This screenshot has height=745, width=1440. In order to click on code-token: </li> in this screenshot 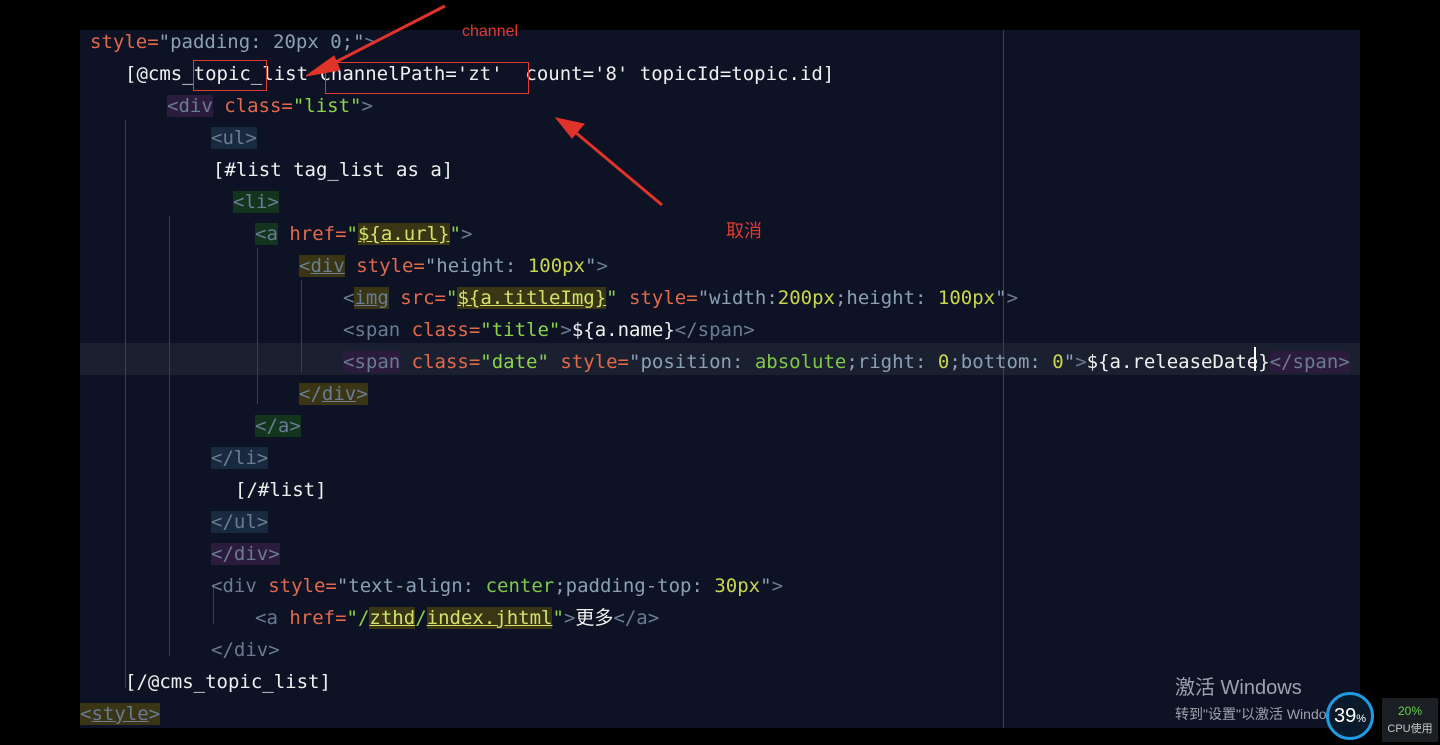, I will do `click(240, 458)`.